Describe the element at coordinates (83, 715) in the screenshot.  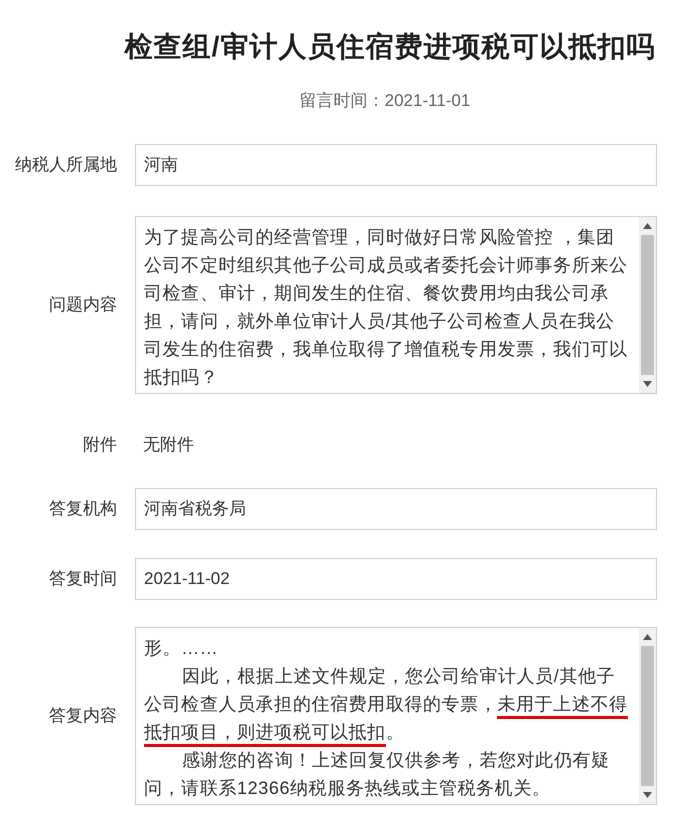
I see `field-label: 答复内容` at that location.